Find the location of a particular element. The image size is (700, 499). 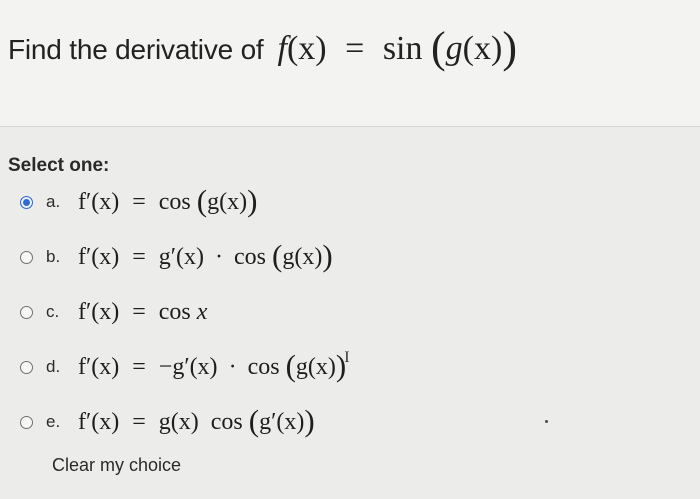

question-sin: sin is located at coordinates (402, 48).